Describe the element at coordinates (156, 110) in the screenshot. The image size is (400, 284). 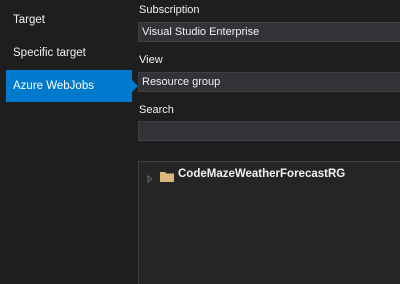
I see `search-label: Search` at that location.